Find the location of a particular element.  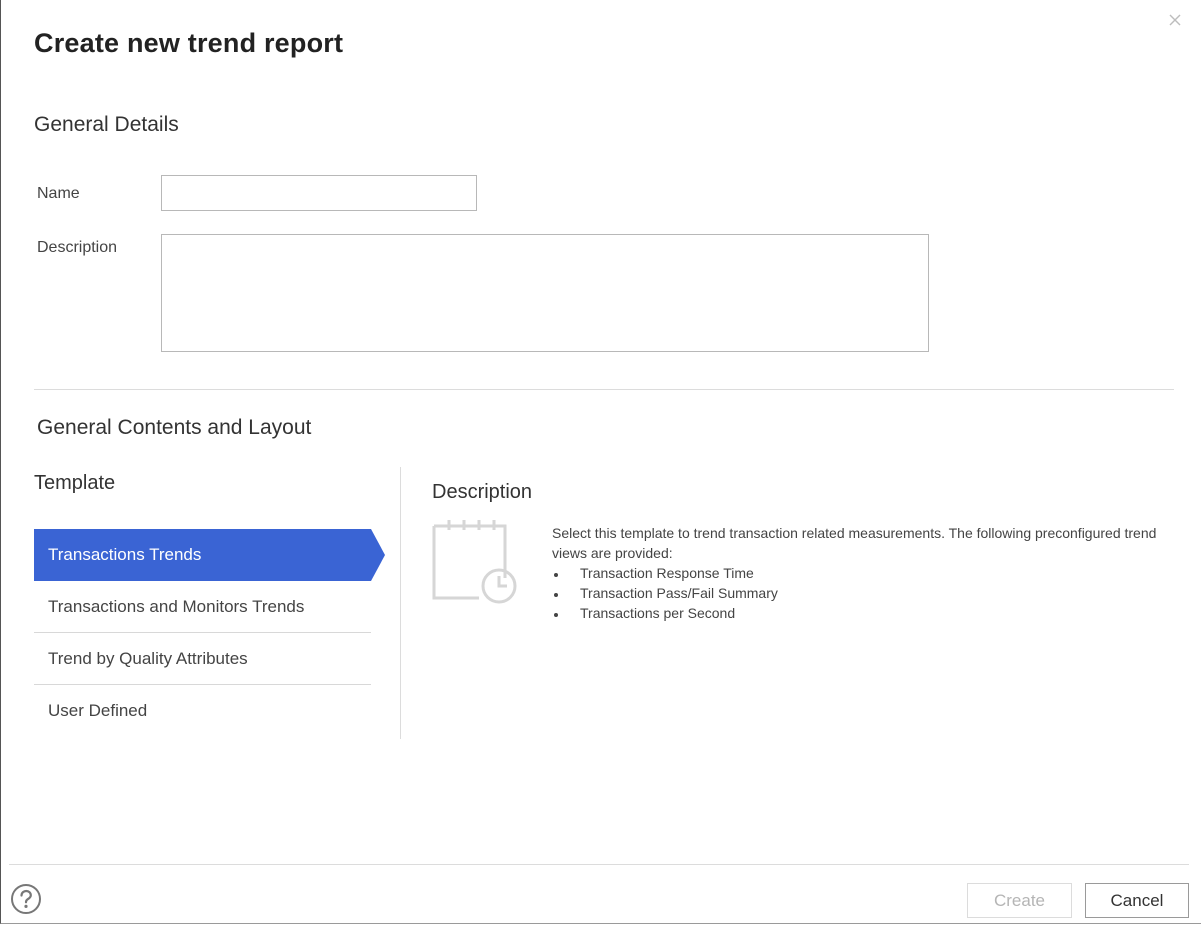

template-item-label: User Defined is located at coordinates (98, 710).